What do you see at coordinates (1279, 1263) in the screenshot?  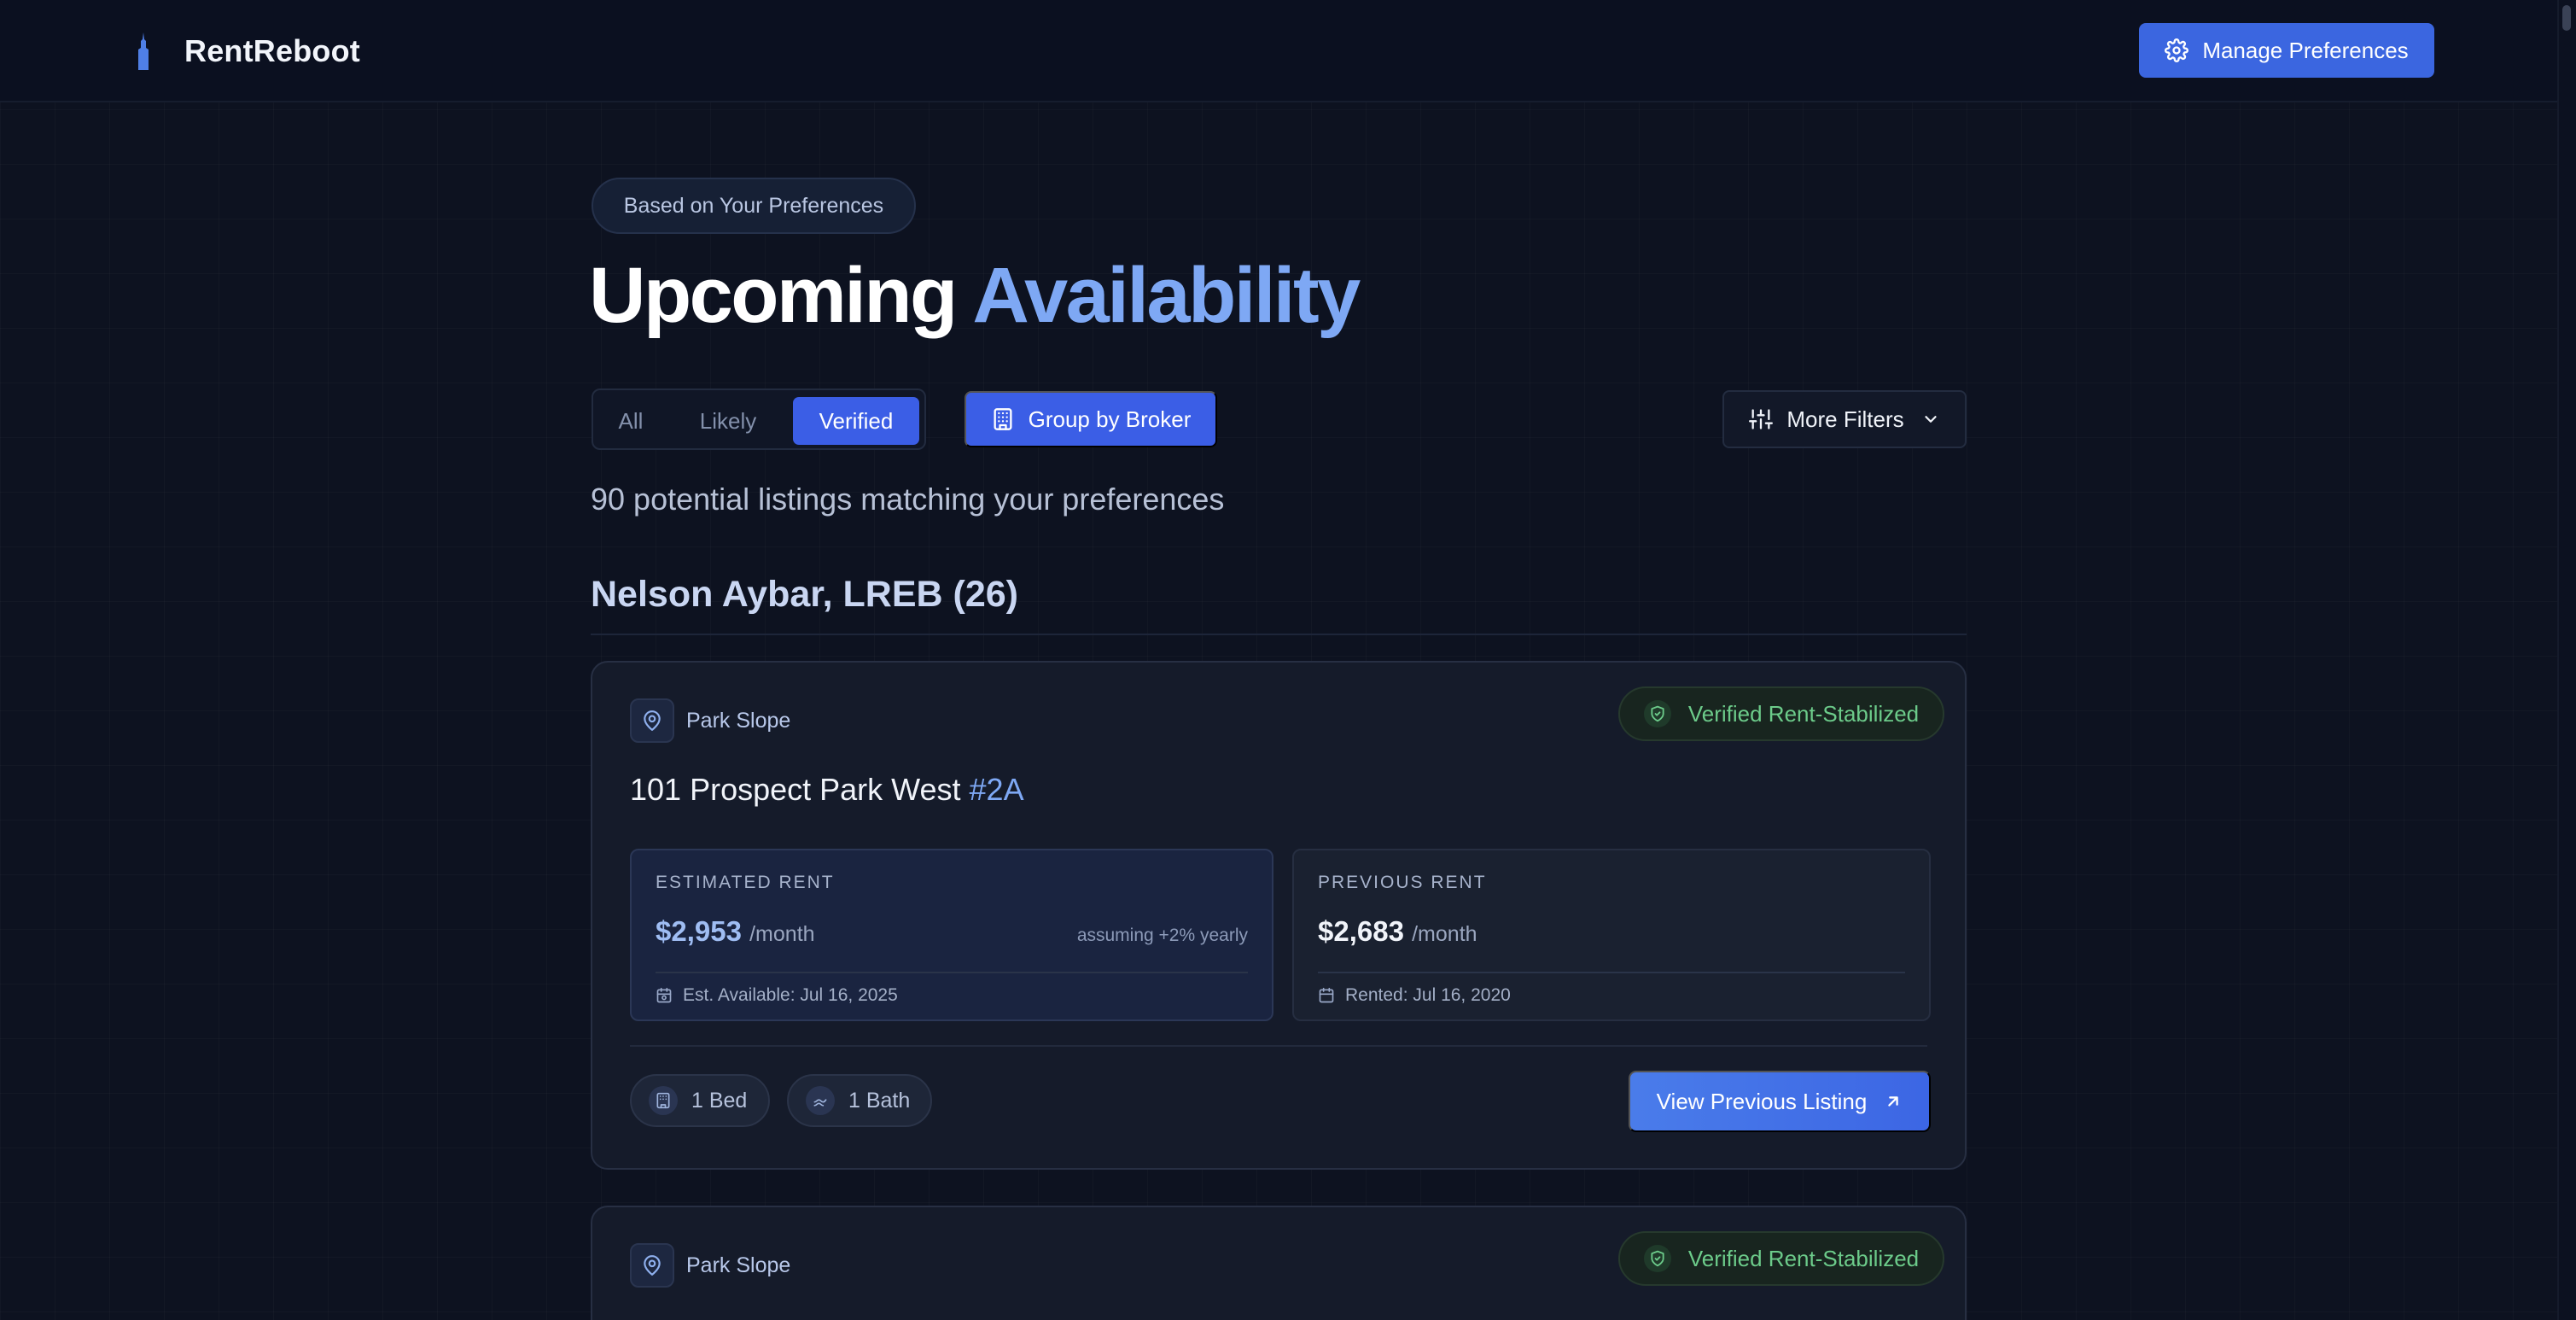 I see `listing-card: Park Slope Verified Rent-Stabilized` at bounding box center [1279, 1263].